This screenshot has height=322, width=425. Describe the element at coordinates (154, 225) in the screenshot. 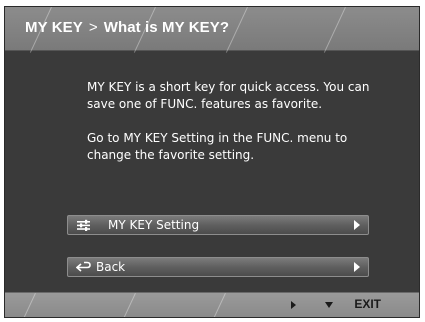

I see `my-key-setting-label: MY KEY Setting` at that location.